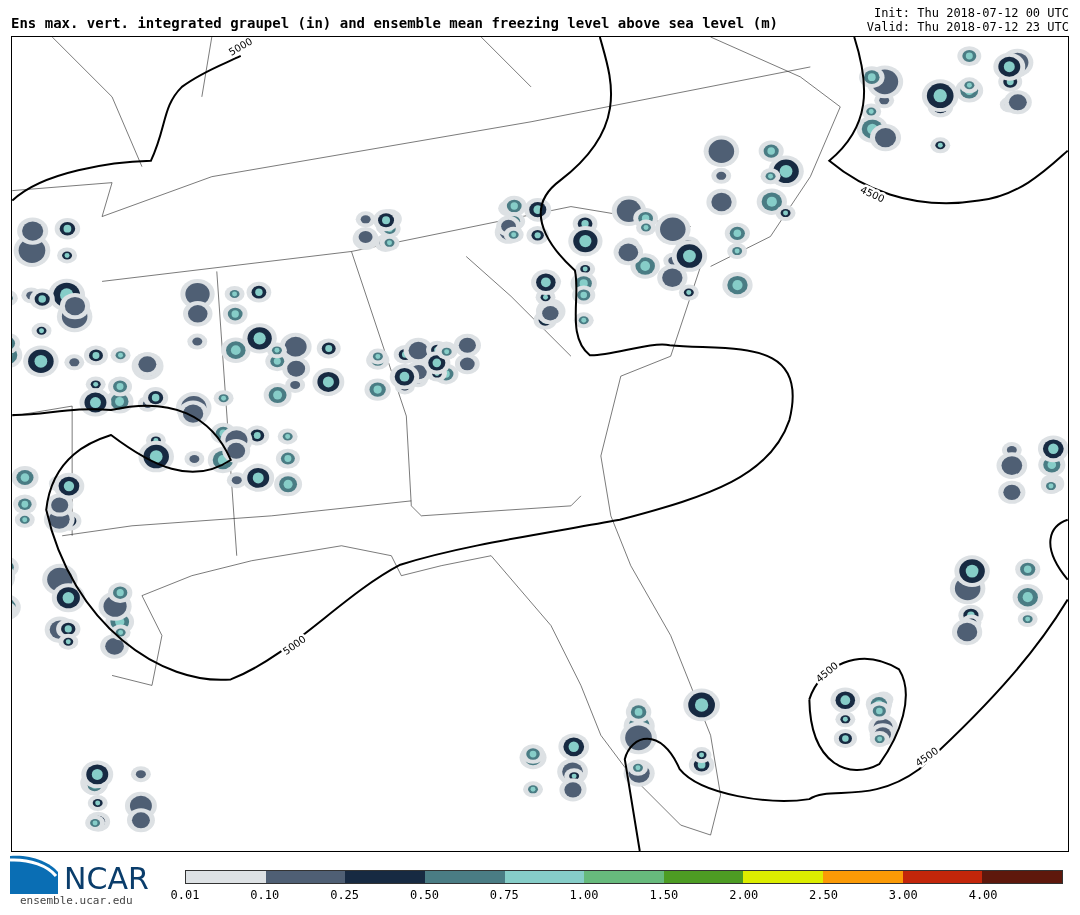  Describe the element at coordinates (185, 895) in the screenshot. I see `colorbar-label: 0.01` at that location.